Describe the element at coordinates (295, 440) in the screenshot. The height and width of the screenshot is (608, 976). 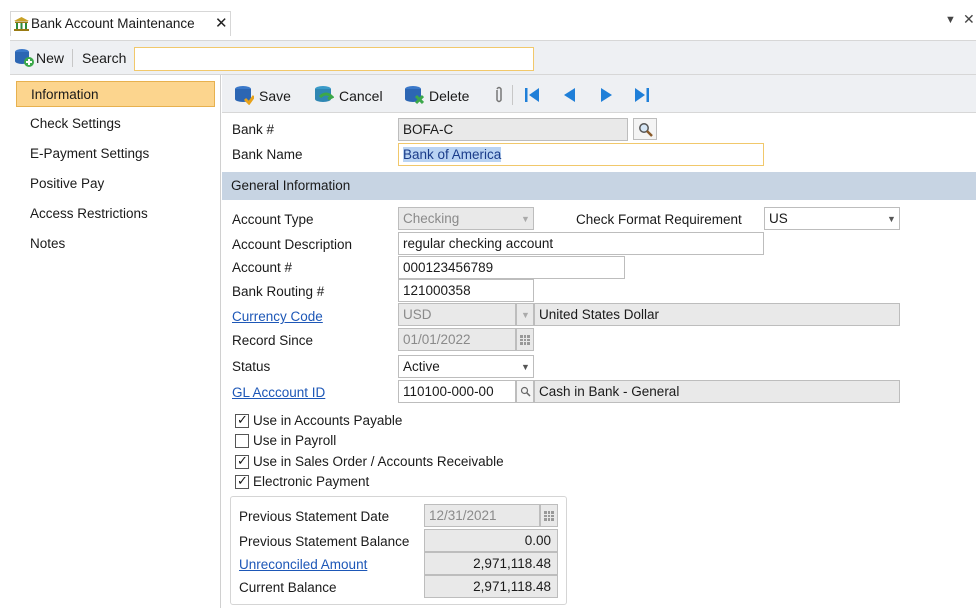
I see `use-in-payroll-label: Use in Payroll` at that location.